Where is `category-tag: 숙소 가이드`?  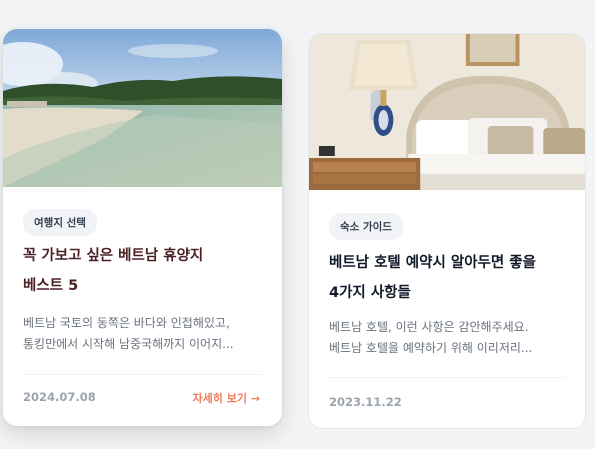 category-tag: 숙소 가이드 is located at coordinates (366, 226).